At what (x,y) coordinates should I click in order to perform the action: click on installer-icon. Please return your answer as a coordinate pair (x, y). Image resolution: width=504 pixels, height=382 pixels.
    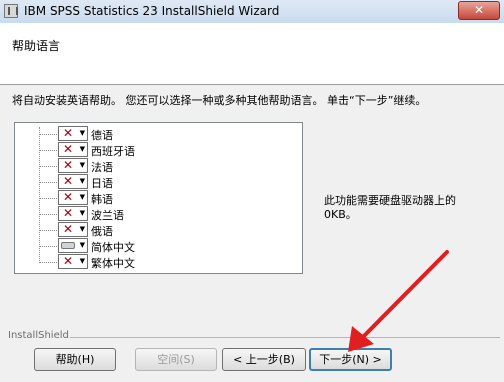
    Looking at the image, I should click on (11, 11).